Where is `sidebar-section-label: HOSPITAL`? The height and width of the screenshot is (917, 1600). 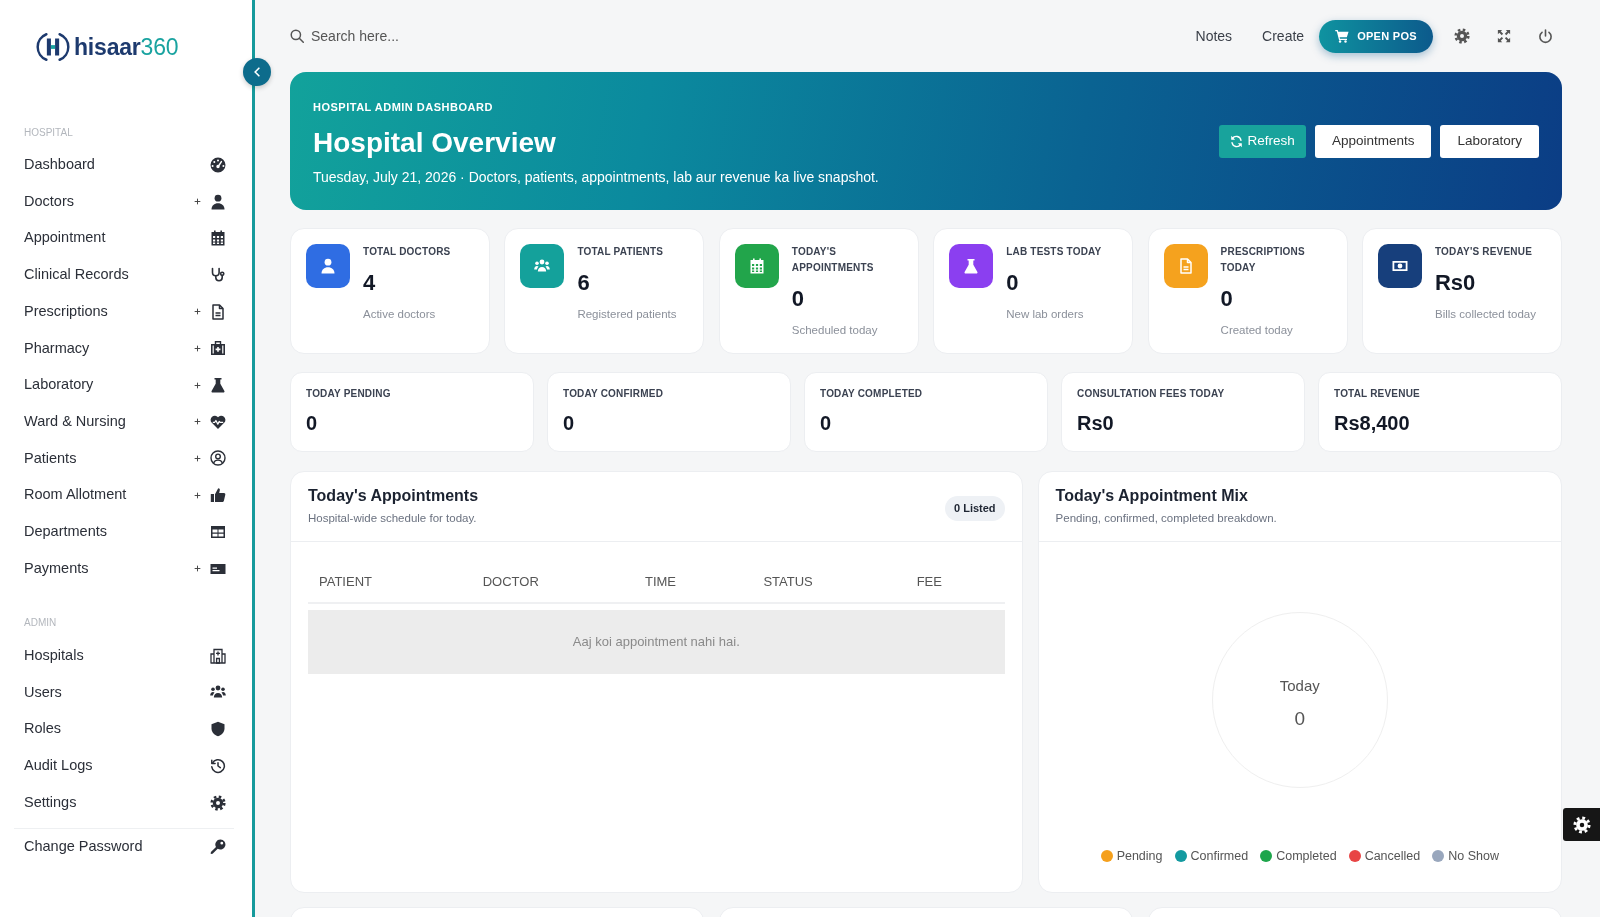 sidebar-section-label: HOSPITAL is located at coordinates (48, 133).